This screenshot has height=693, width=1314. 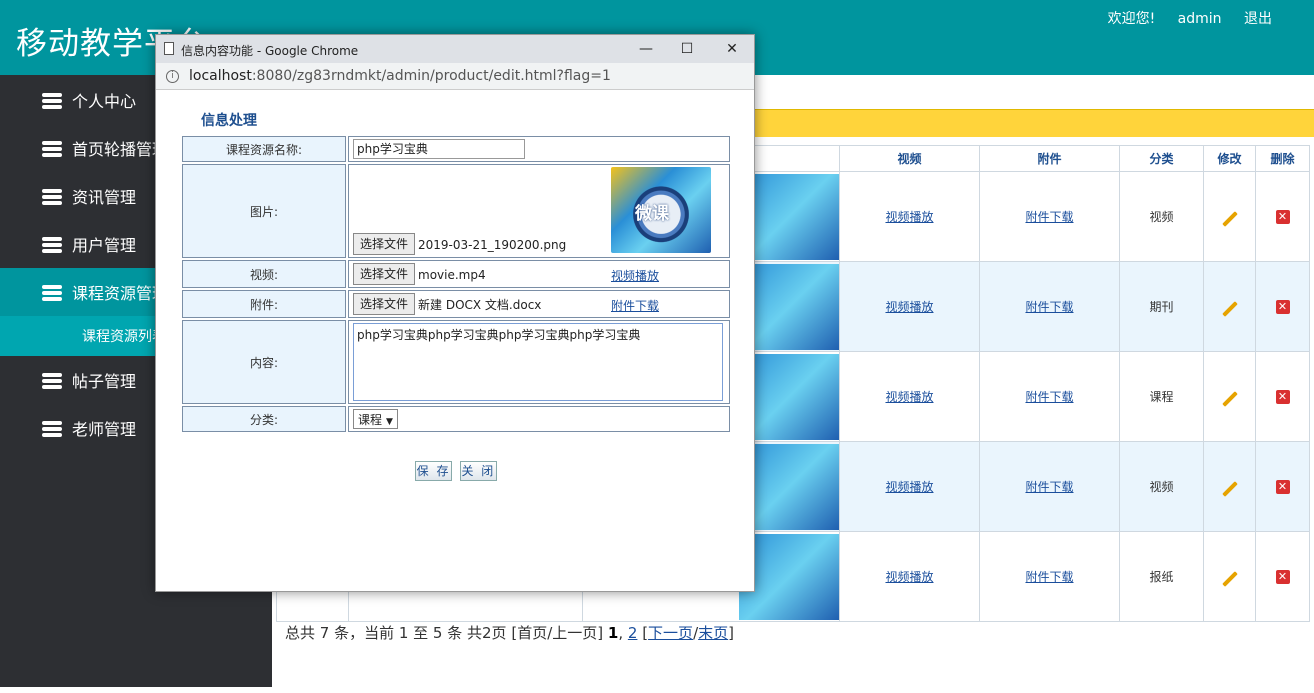 What do you see at coordinates (264, 274) in the screenshot?
I see `video-label: 视频:` at bounding box center [264, 274].